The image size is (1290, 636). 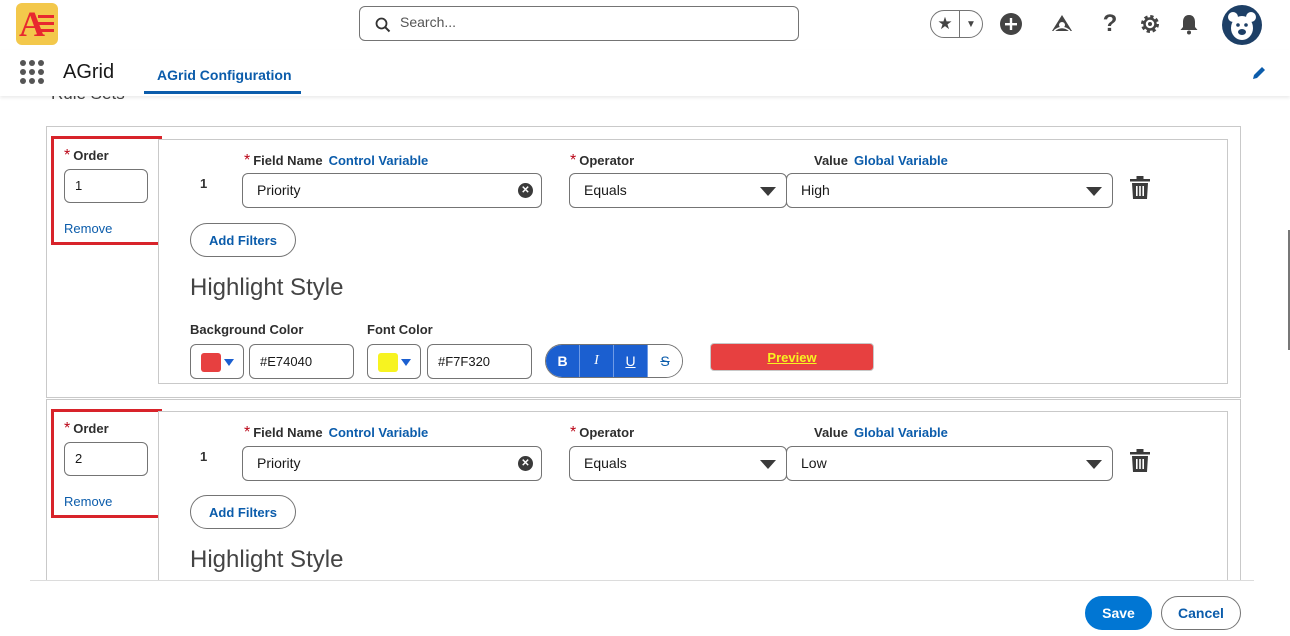 What do you see at coordinates (631, 361) in the screenshot?
I see `underline-toggle: U` at bounding box center [631, 361].